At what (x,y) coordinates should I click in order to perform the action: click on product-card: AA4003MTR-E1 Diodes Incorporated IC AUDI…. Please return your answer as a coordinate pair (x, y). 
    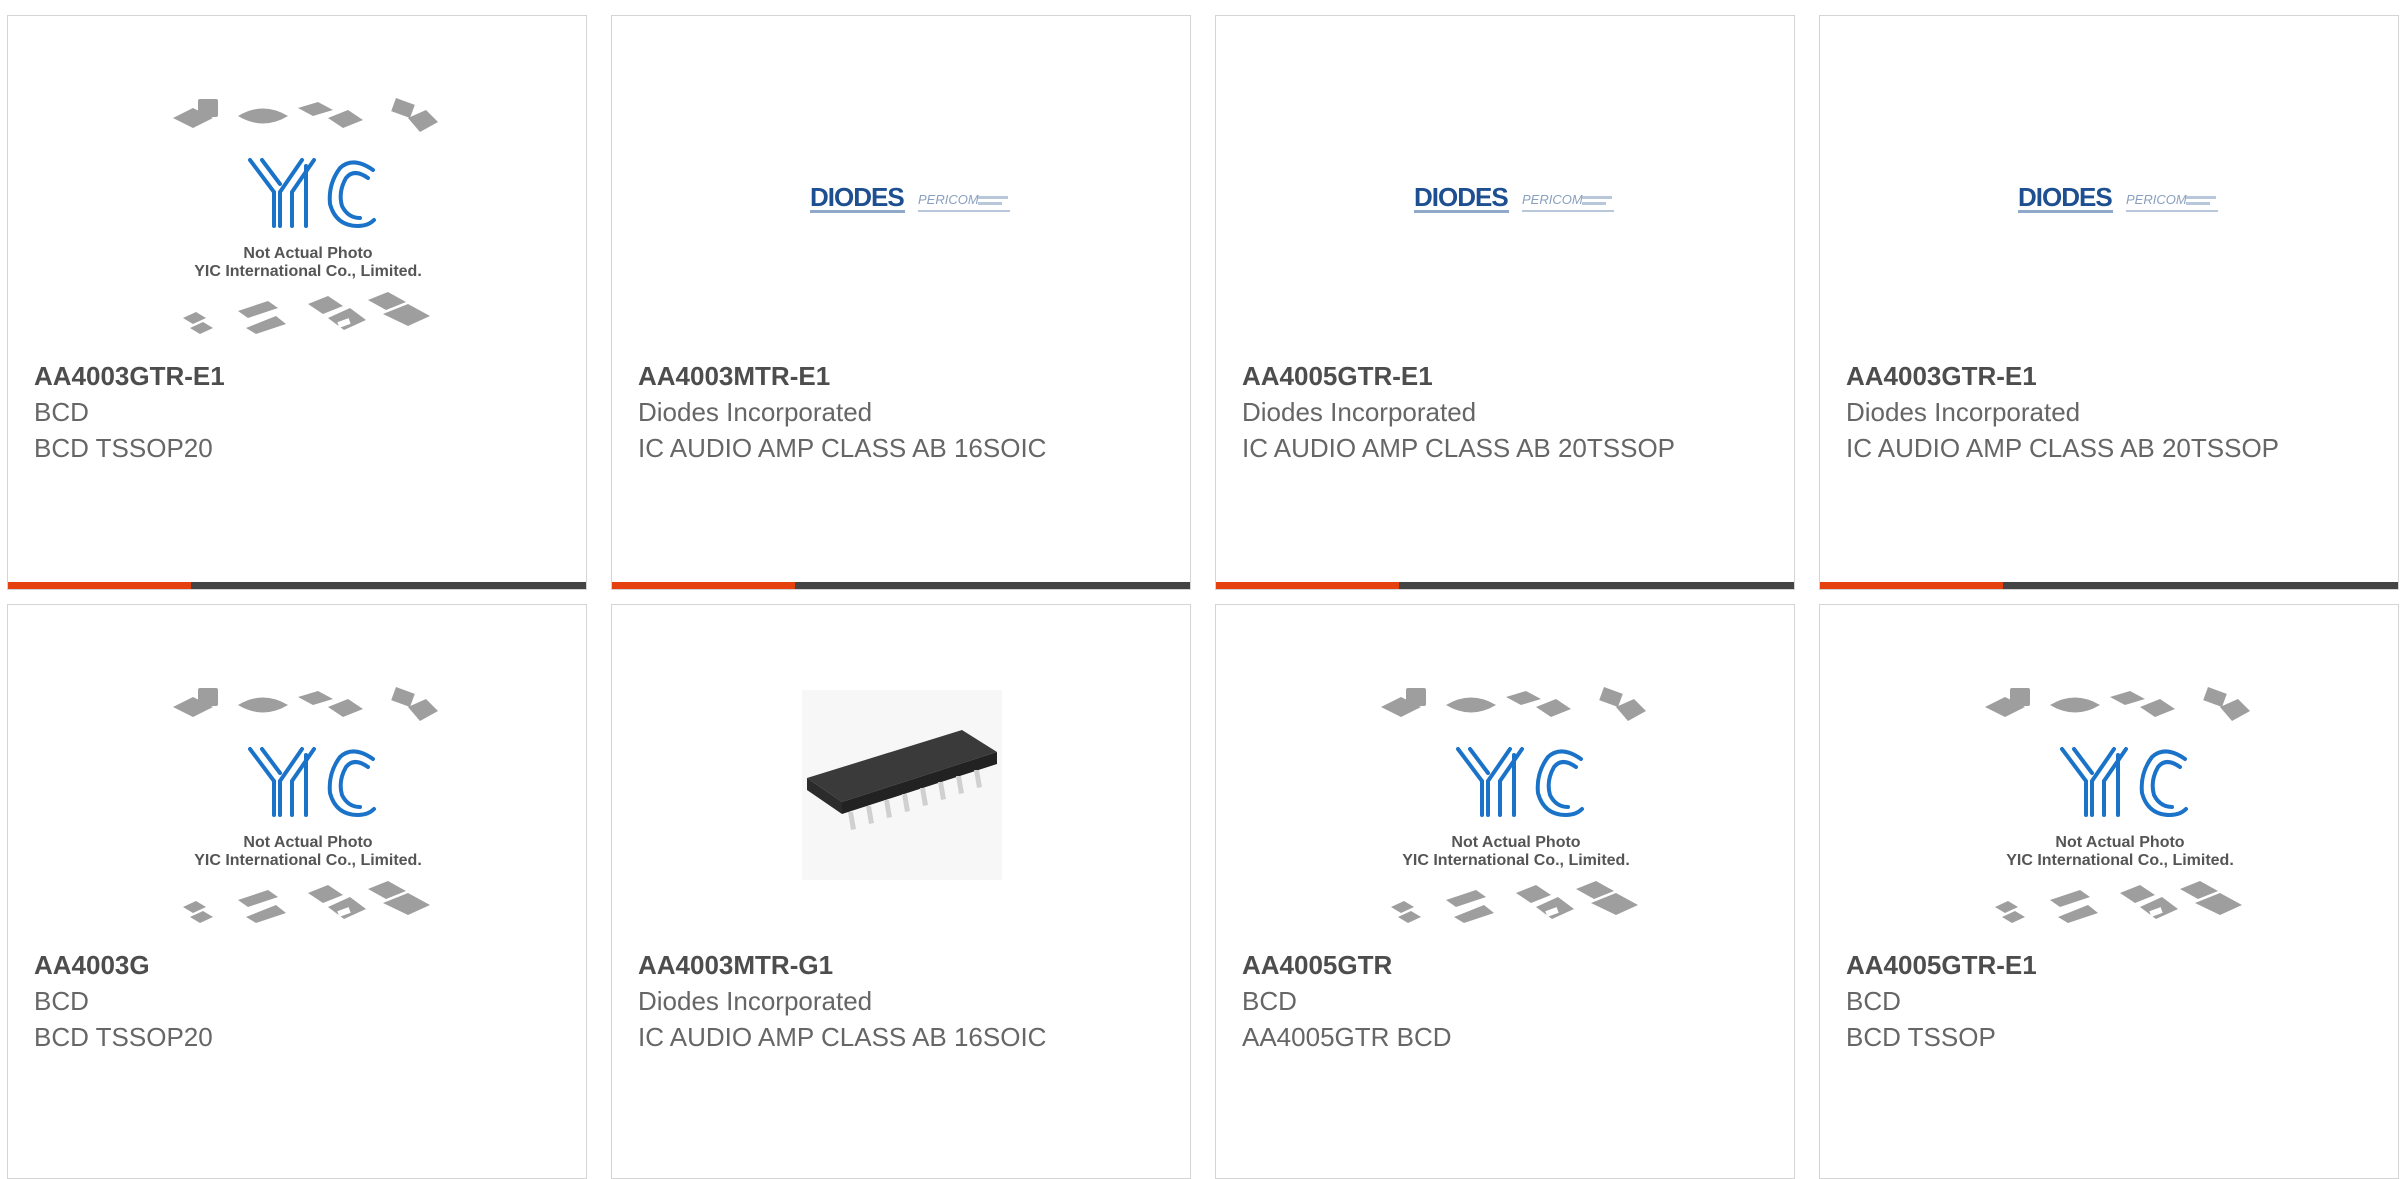
    Looking at the image, I should click on (901, 302).